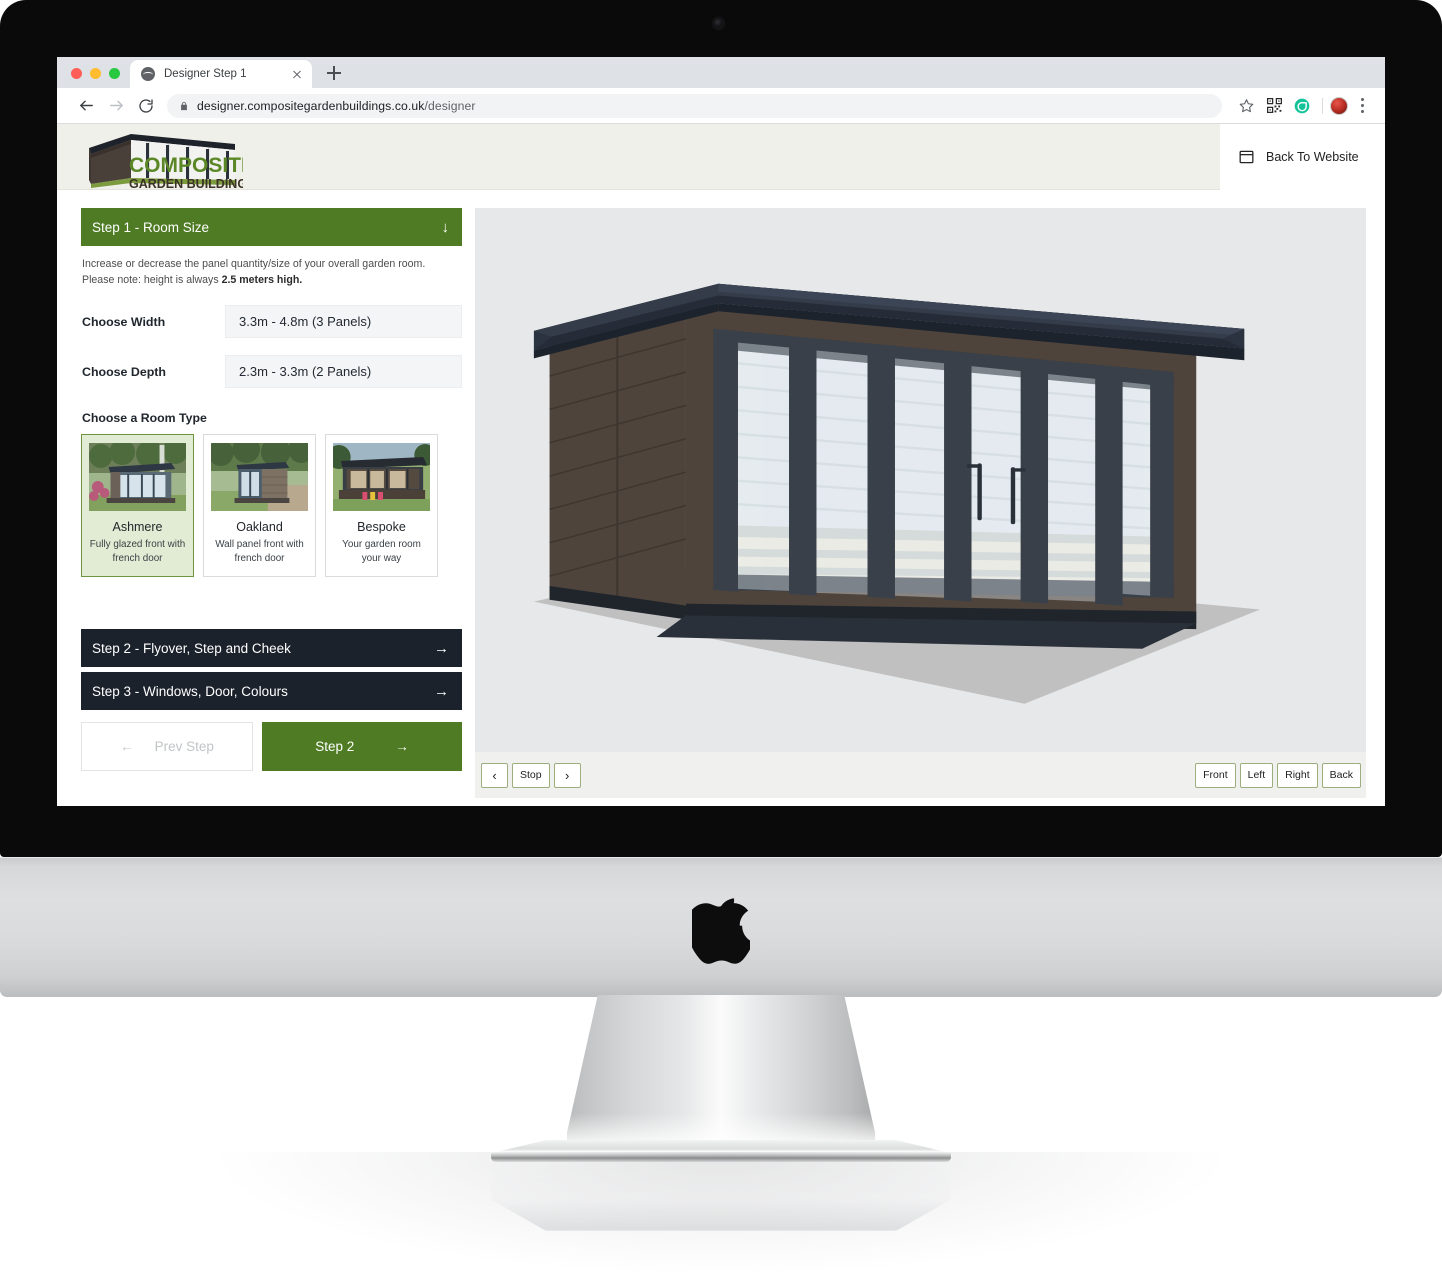 This screenshot has width=1442, height=1273. What do you see at coordinates (1274, 106) in the screenshot?
I see `qr-code-icon` at bounding box center [1274, 106].